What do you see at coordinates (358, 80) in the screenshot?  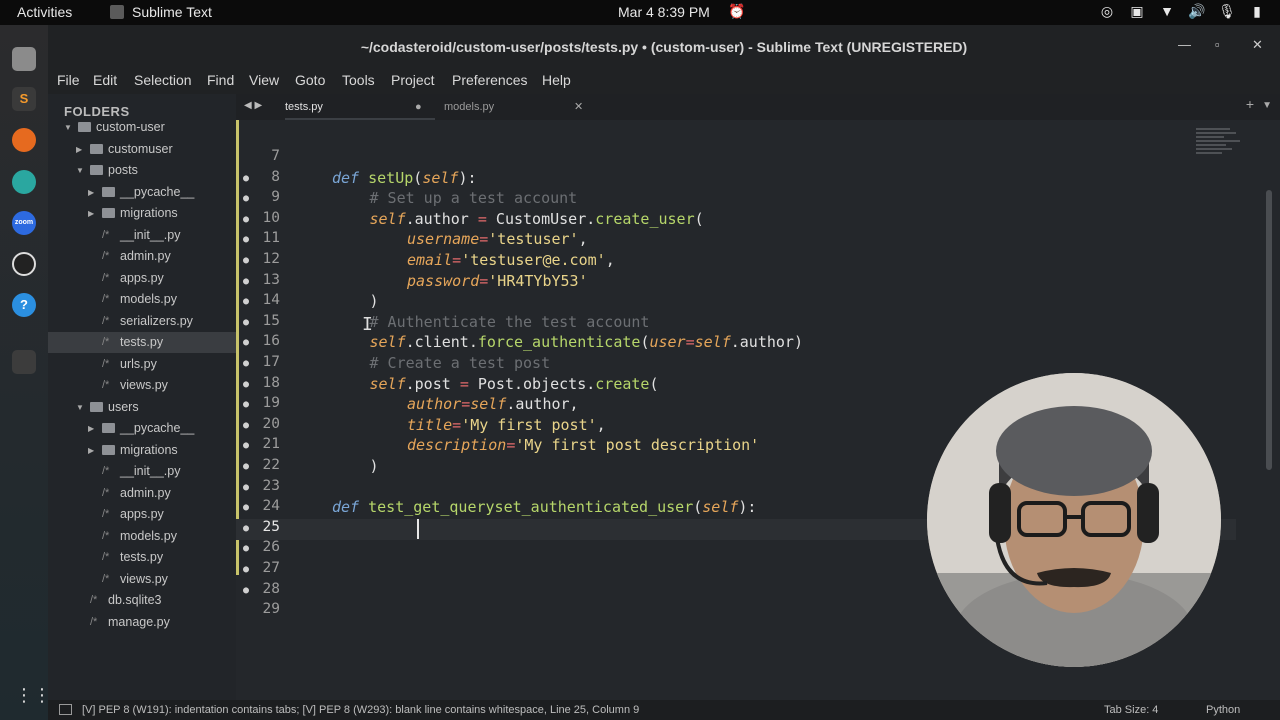 I see `menu-tools: Tools` at bounding box center [358, 80].